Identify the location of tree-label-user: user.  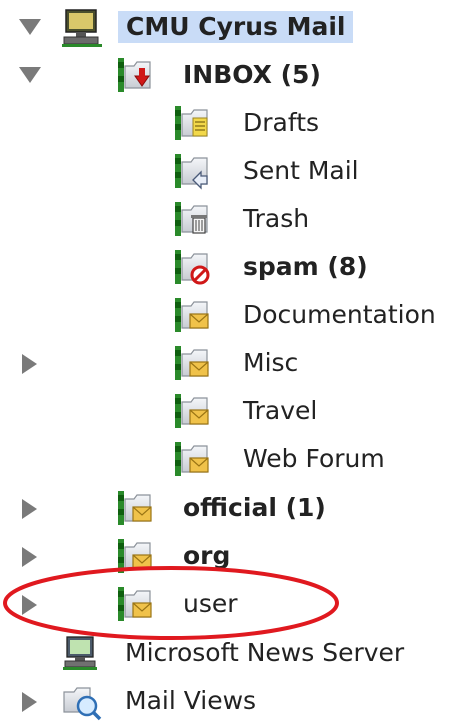
(210, 603).